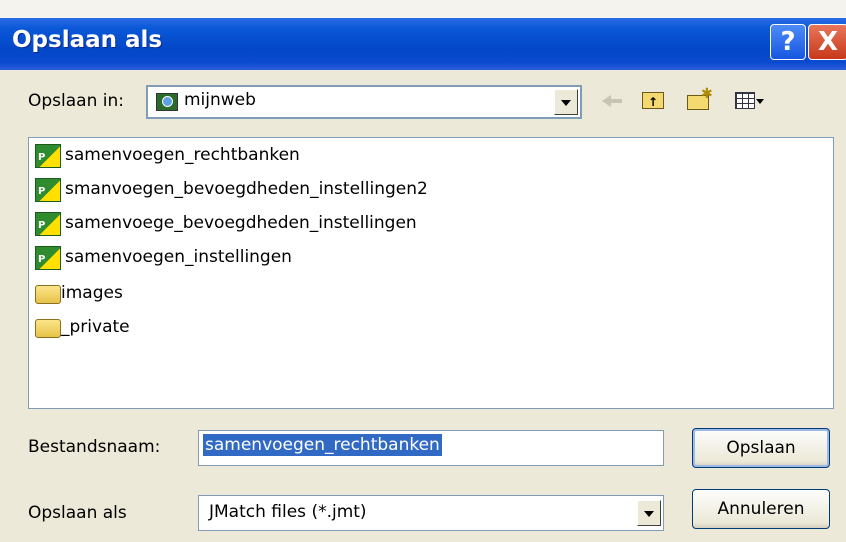 This screenshot has width=846, height=542. Describe the element at coordinates (788, 42) in the screenshot. I see `help-button: ?` at that location.